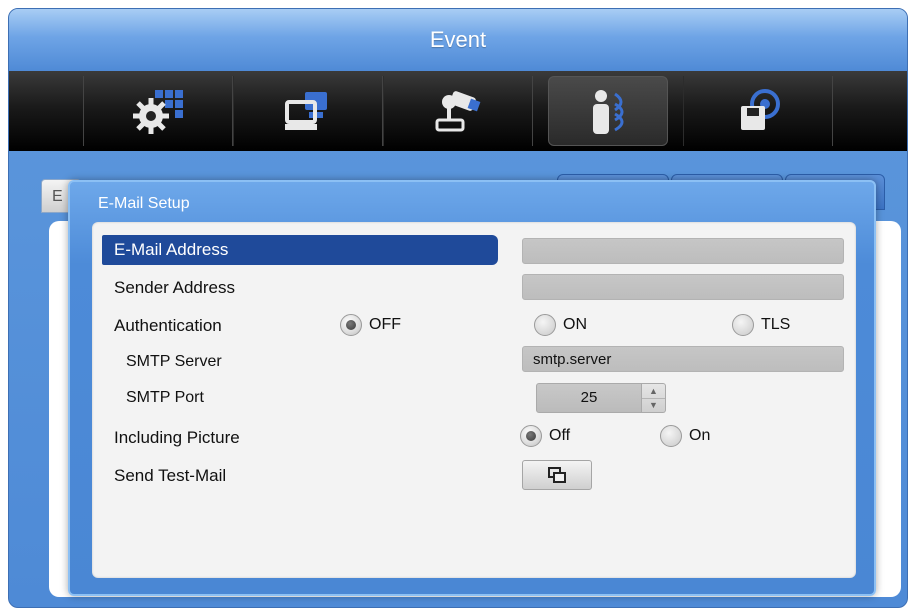 The width and height of the screenshot is (915, 610). Describe the element at coordinates (170, 475) in the screenshot. I see `send-test-mail-label: Send Test-Mail` at that location.